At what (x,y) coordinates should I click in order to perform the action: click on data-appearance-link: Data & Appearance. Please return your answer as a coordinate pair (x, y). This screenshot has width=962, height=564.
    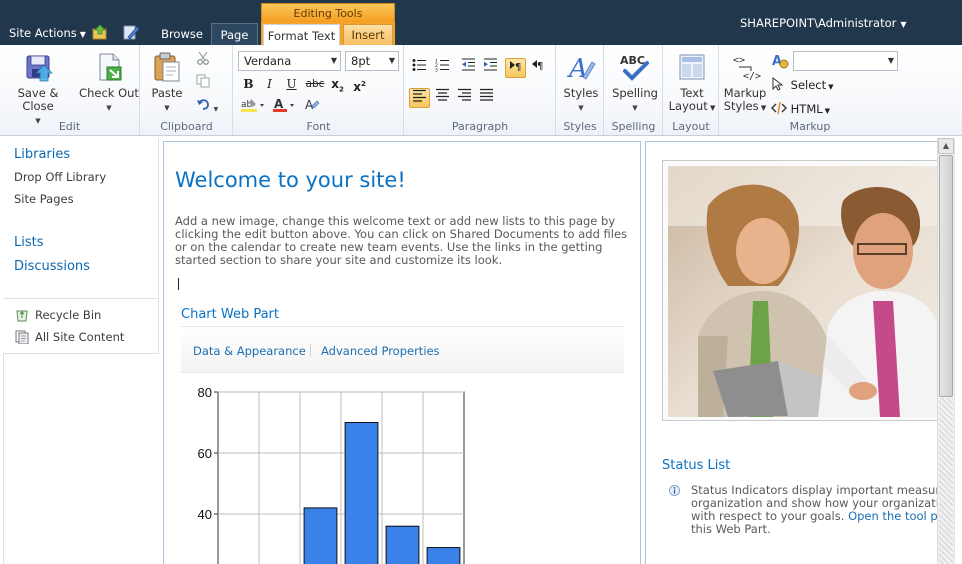
    Looking at the image, I should click on (249, 351).